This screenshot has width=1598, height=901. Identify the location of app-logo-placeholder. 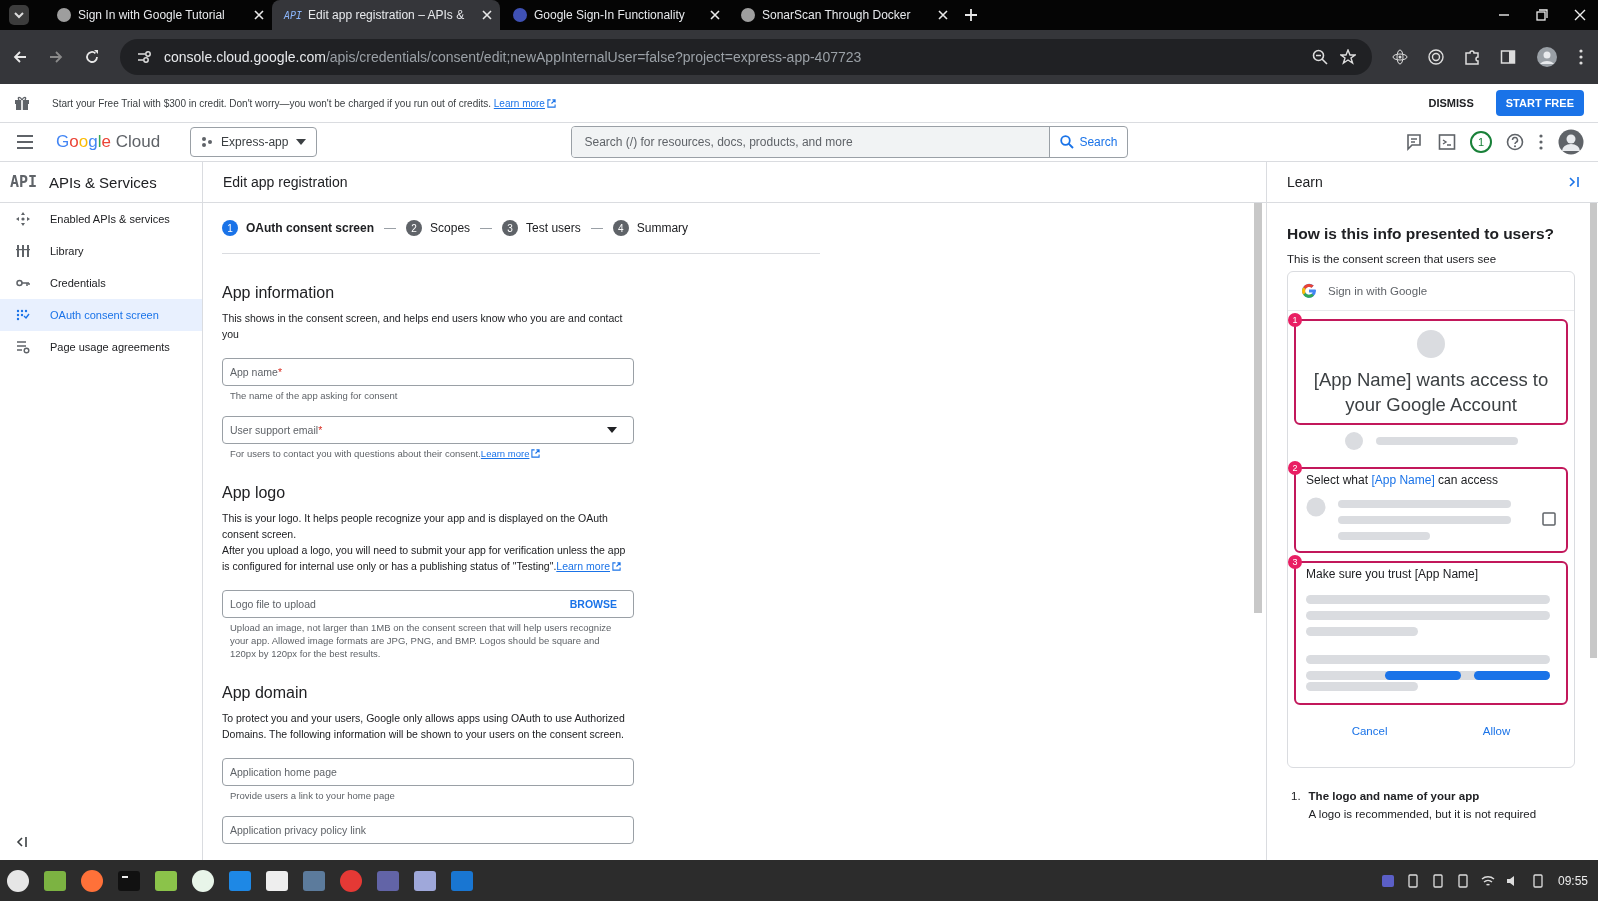
(1431, 344).